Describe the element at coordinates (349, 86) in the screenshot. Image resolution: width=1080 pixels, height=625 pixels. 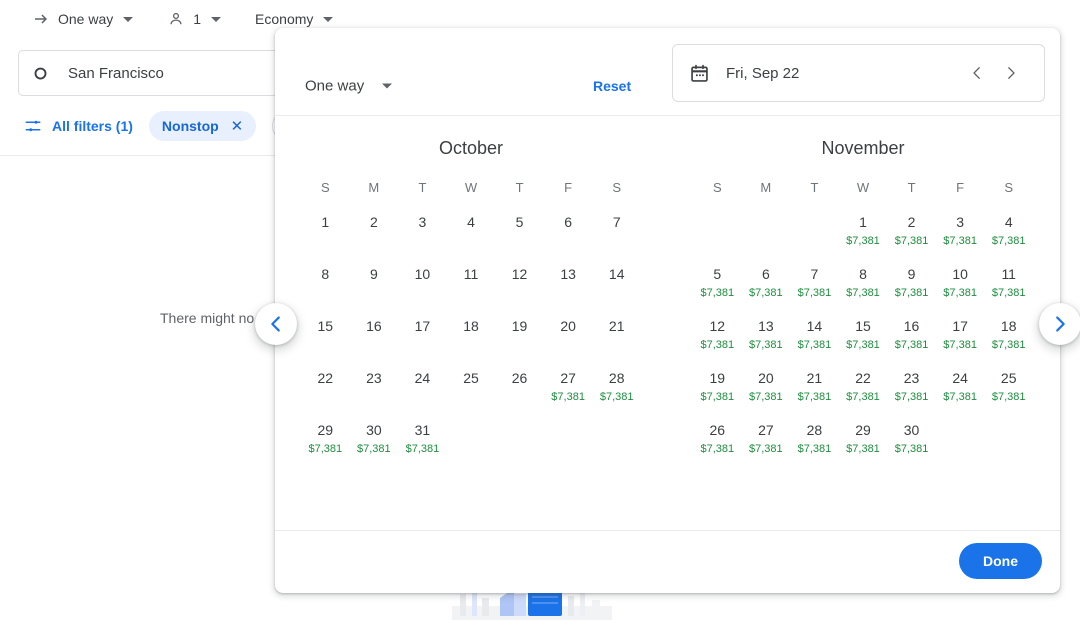
I see `popup-trip-type-selector: One way` at that location.